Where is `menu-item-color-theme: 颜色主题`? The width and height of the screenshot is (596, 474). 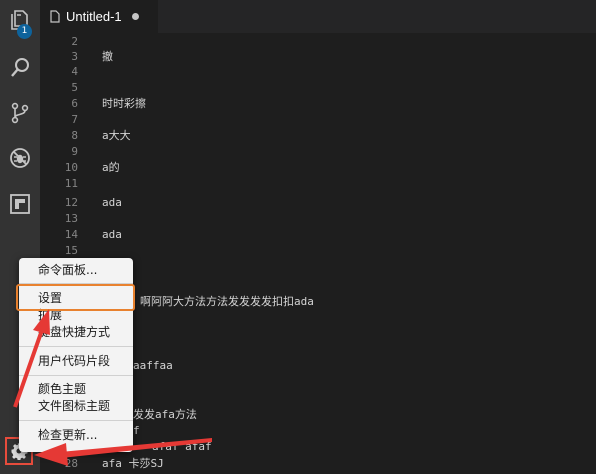
menu-item-color-theme: 颜色主题 is located at coordinates (62, 389).